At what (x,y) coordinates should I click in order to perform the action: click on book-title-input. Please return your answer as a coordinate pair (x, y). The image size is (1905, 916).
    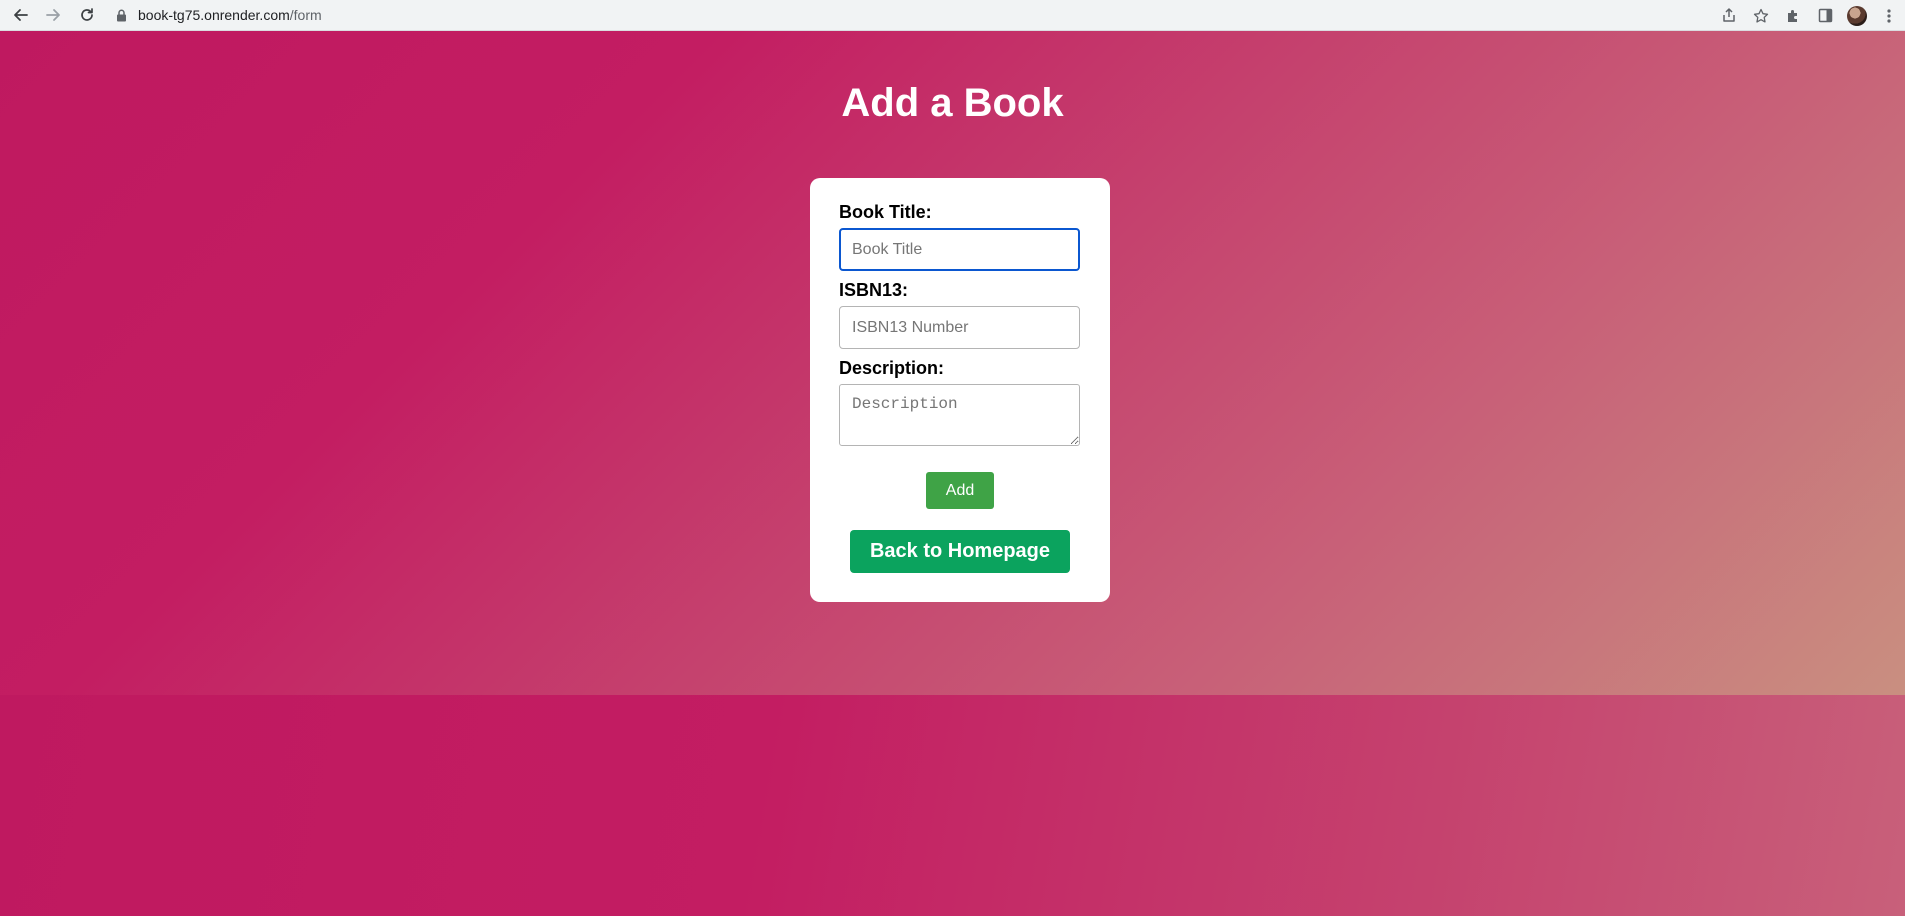
    Looking at the image, I should click on (959, 249).